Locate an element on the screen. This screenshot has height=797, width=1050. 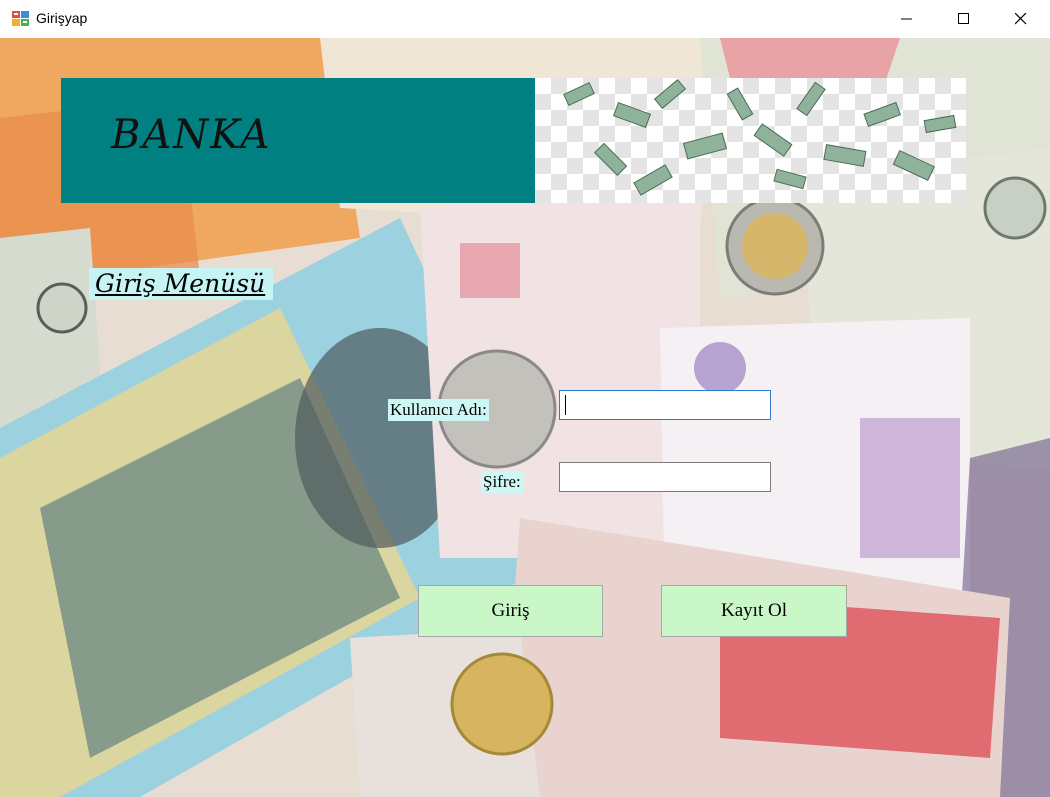
menu-title: Giriş Menüsü is located at coordinates (181, 284).